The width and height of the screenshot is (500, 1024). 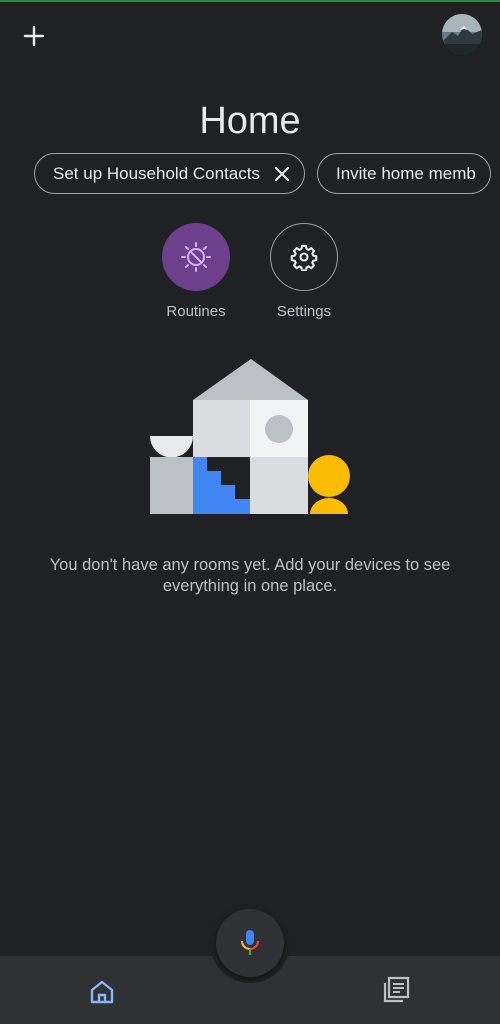 I want to click on routines-button: Routines, so click(x=196, y=271).